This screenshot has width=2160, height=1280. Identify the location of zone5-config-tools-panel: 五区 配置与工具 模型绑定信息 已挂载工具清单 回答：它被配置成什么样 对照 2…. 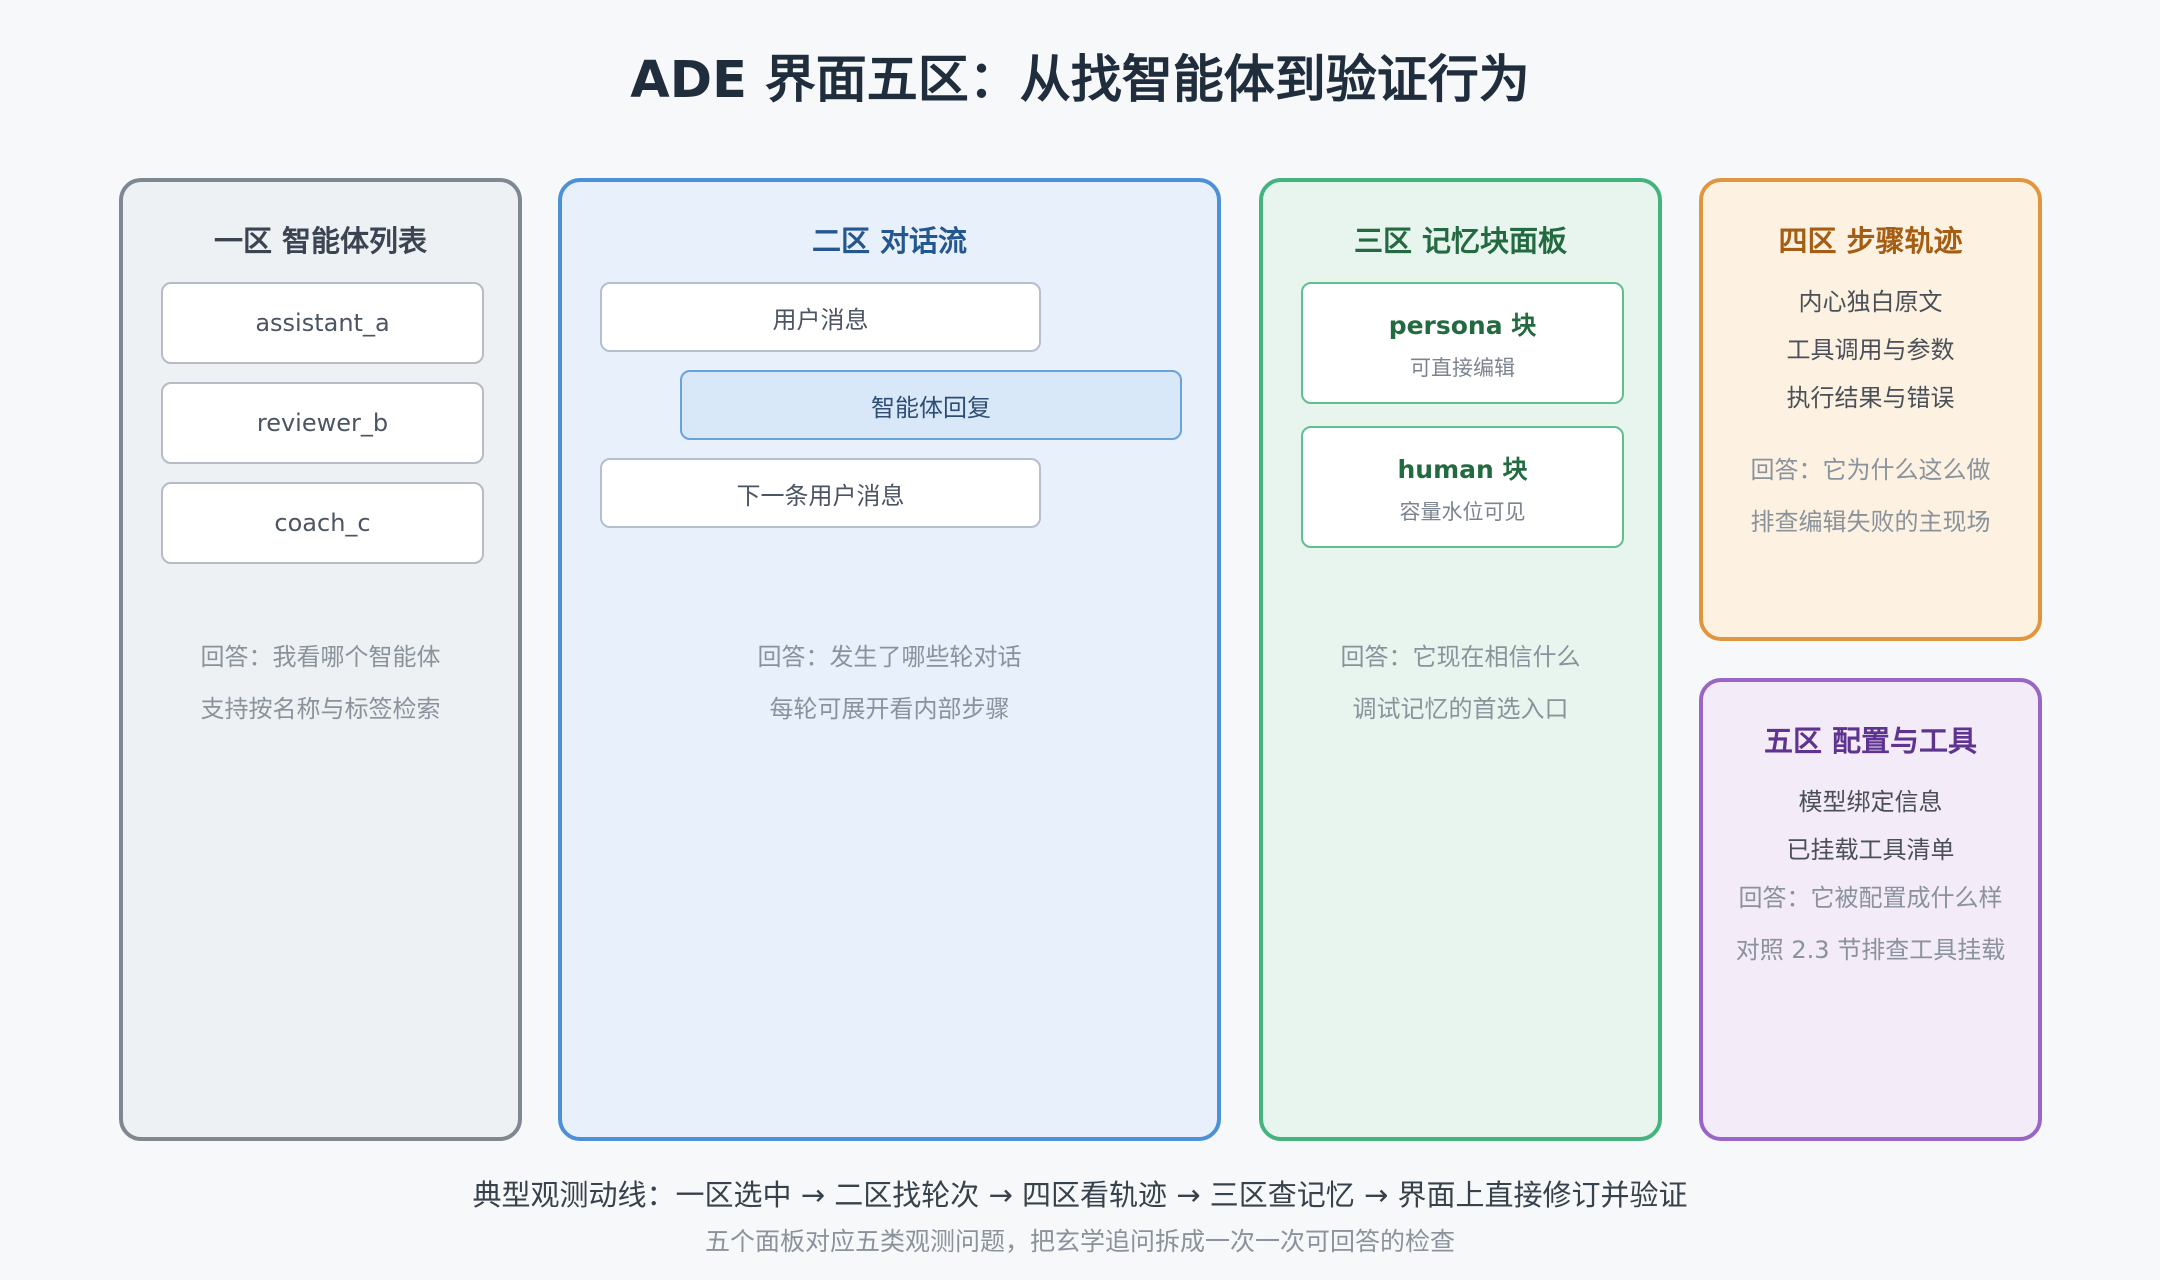
(1870, 909).